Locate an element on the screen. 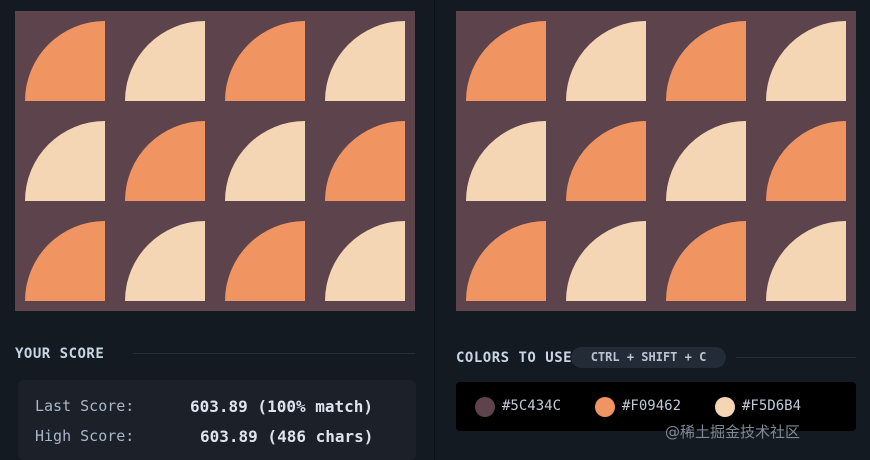 The width and height of the screenshot is (870, 460). score-divider is located at coordinates (274, 353).